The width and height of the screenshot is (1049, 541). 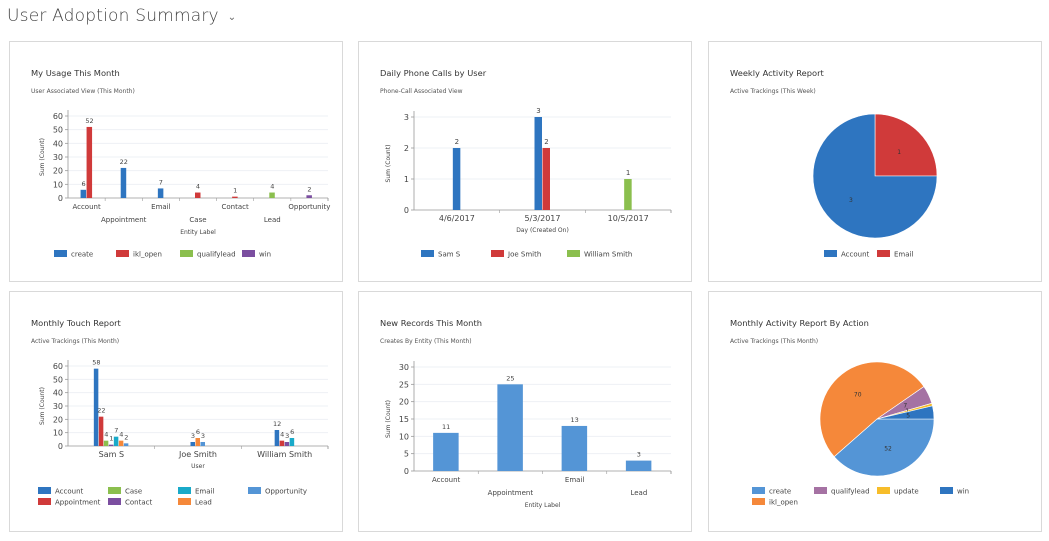 I want to click on bar-joe-smith-5-3-2017, so click(x=546, y=179).